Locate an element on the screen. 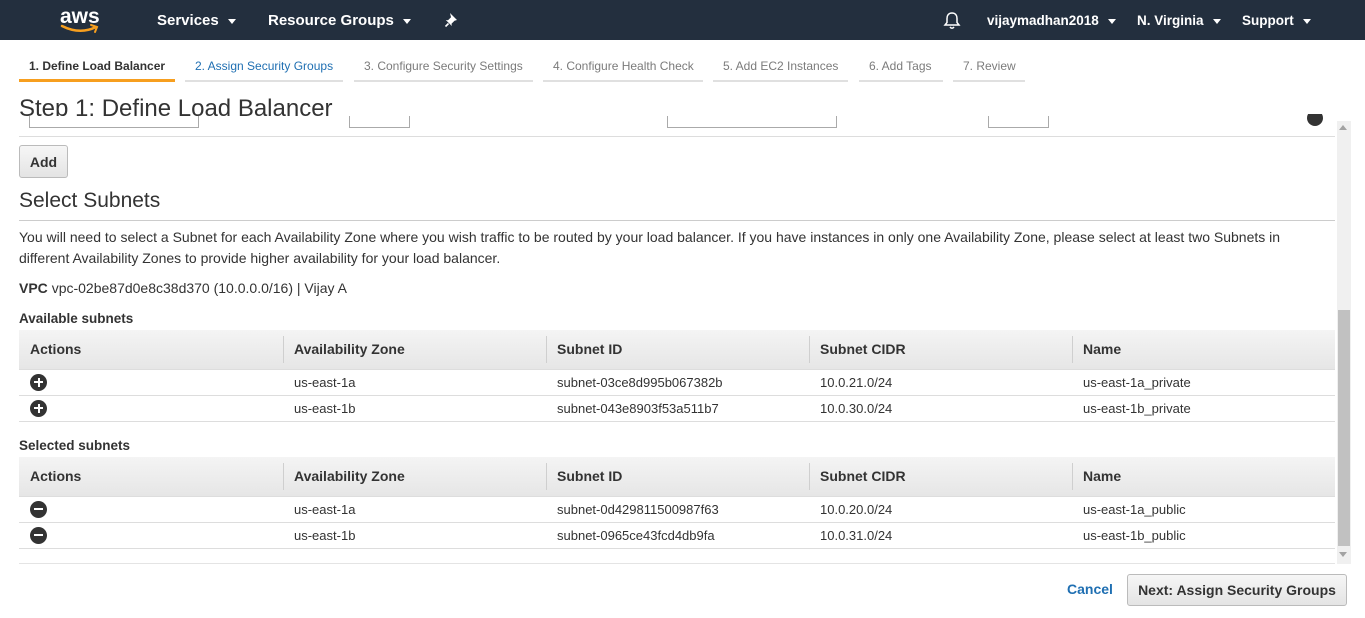 Image resolution: width=1365 pixels, height=618 pixels. subnet-id-cell: subnet-043e8903f53a511b7 is located at coordinates (677, 408).